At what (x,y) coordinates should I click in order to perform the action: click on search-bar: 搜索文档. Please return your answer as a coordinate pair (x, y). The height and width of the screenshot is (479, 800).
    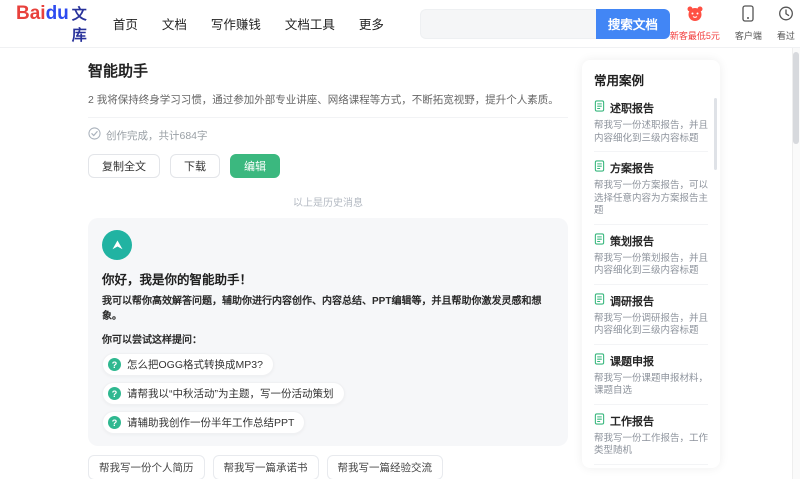
    Looking at the image, I should click on (544, 23).